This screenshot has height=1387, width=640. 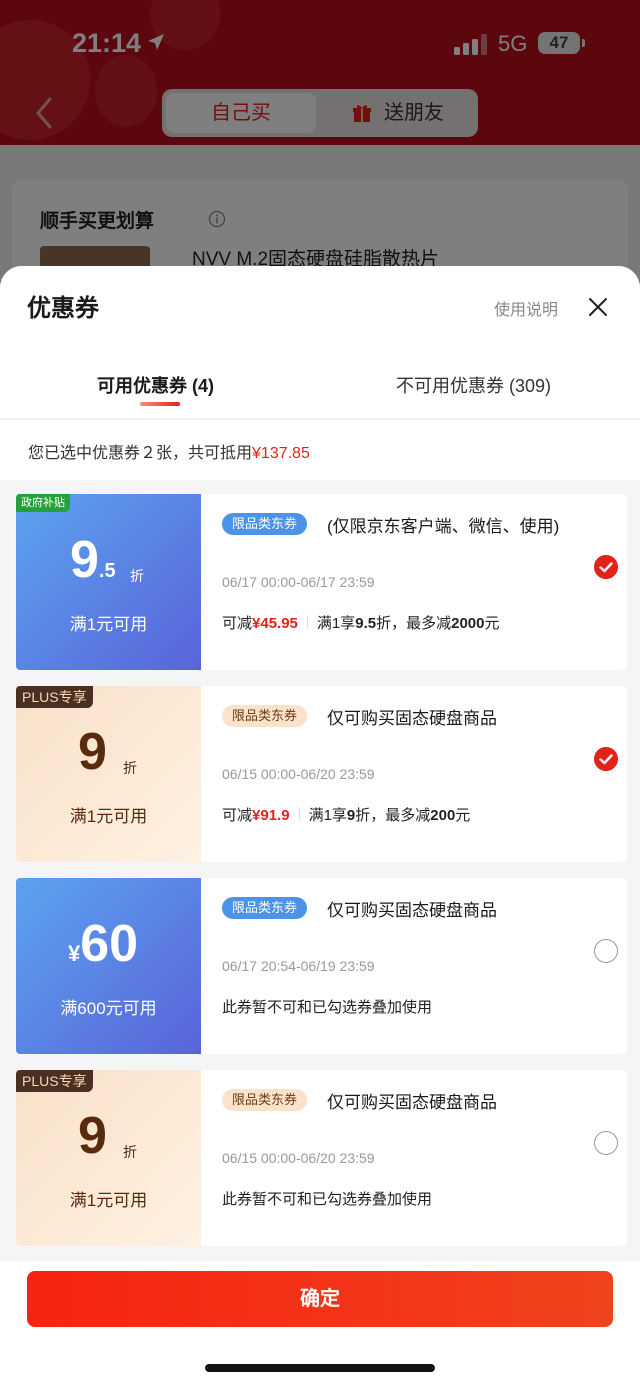 I want to click on discount-main: 9, so click(x=84, y=560).